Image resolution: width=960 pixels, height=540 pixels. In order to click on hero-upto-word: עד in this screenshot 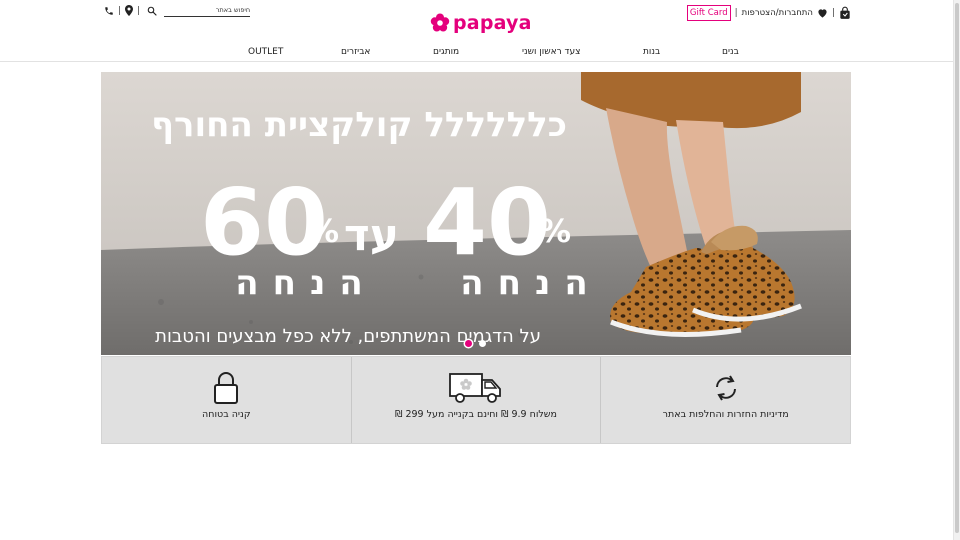, I will do `click(371, 235)`.